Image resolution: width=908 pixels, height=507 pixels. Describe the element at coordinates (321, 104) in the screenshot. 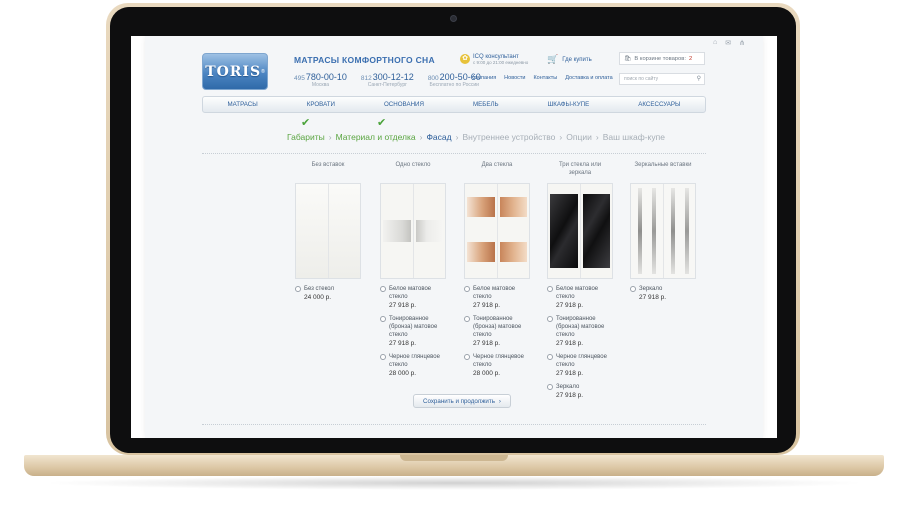

I see `nav-item-beds: КРОВАТИ` at that location.